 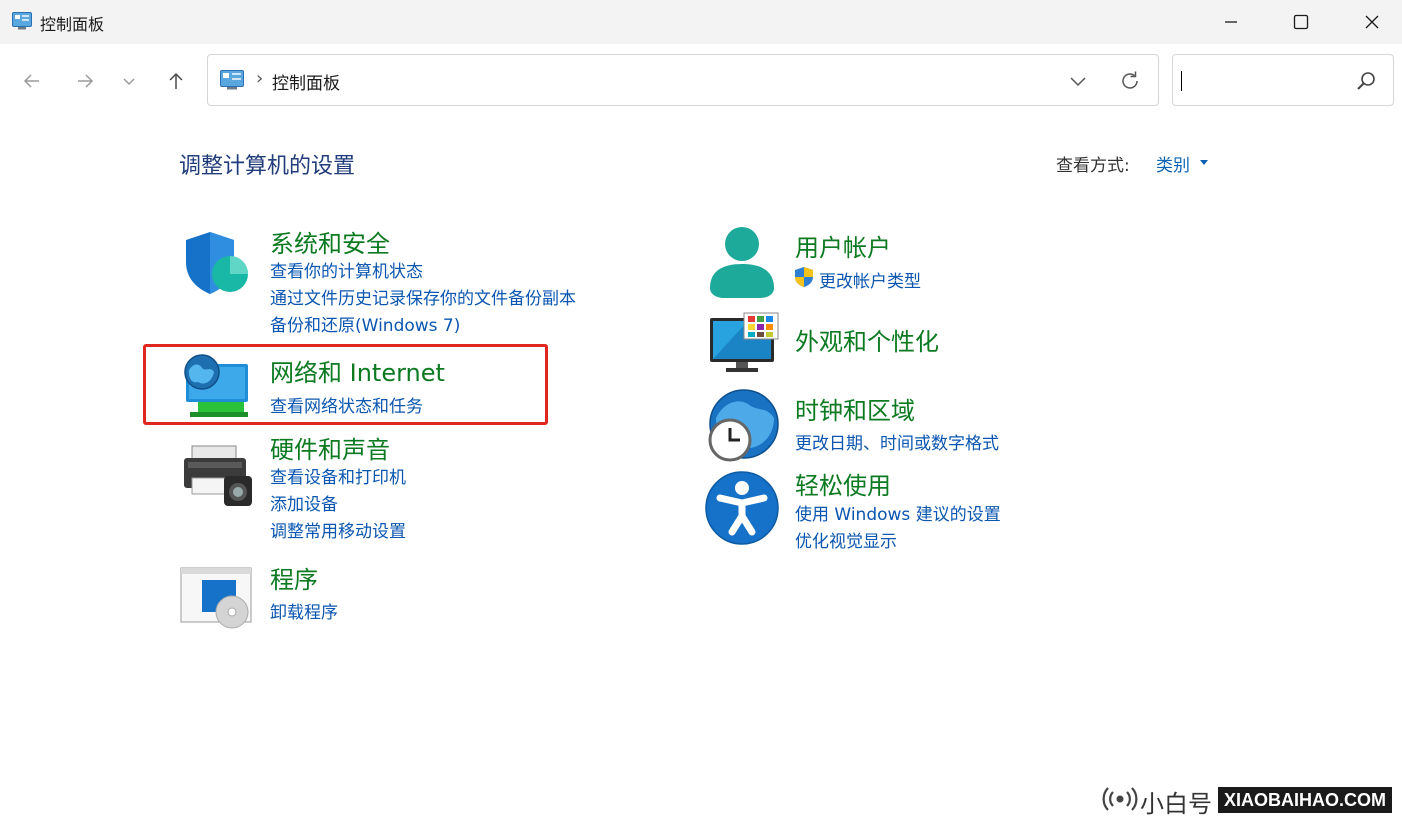 I want to click on search-icon, so click(x=1366, y=81).